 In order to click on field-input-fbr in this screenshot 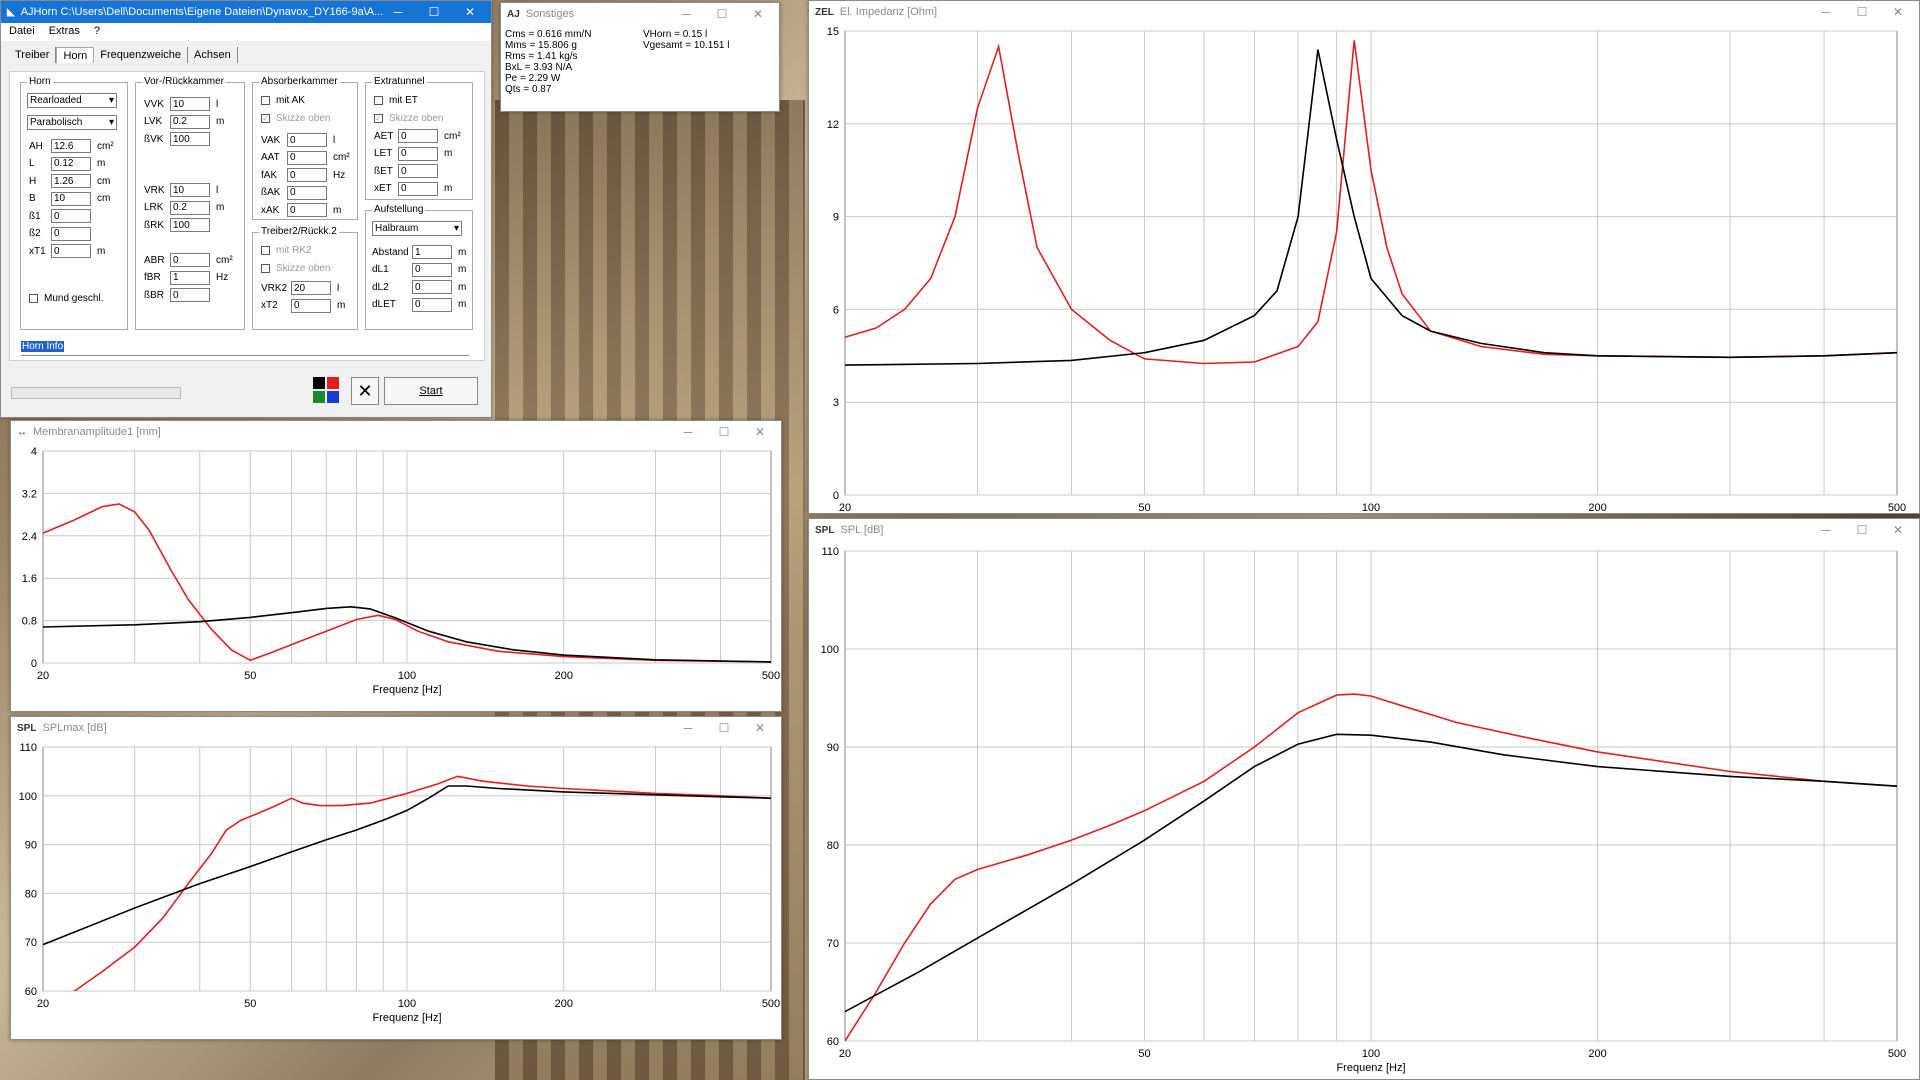, I will do `click(190, 277)`.